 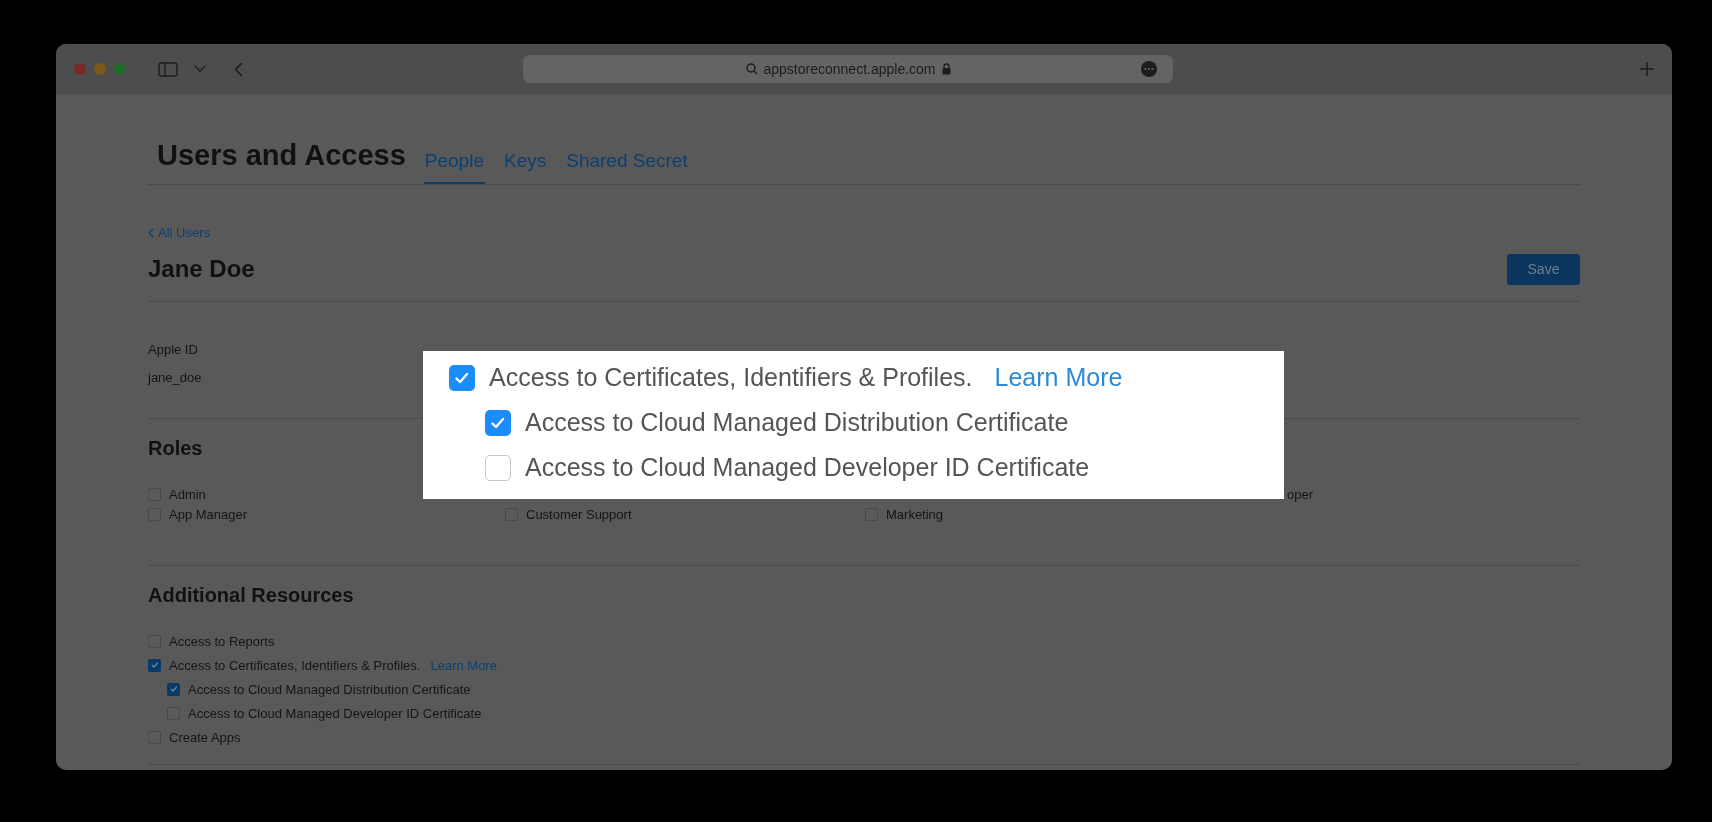 I want to click on role-label: oper, so click(x=1300, y=494).